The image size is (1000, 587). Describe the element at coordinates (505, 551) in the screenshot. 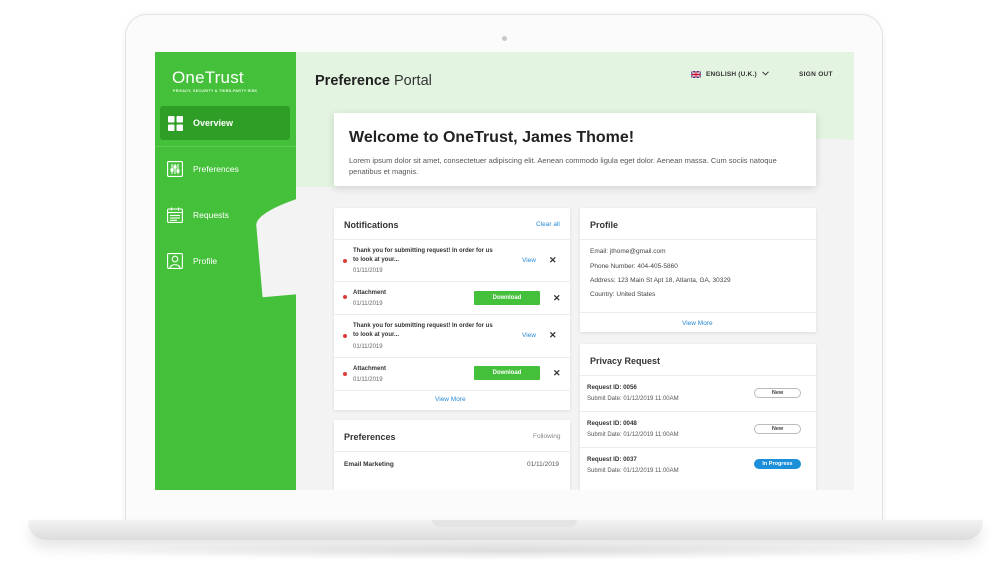

I see `laptop-shadow` at that location.